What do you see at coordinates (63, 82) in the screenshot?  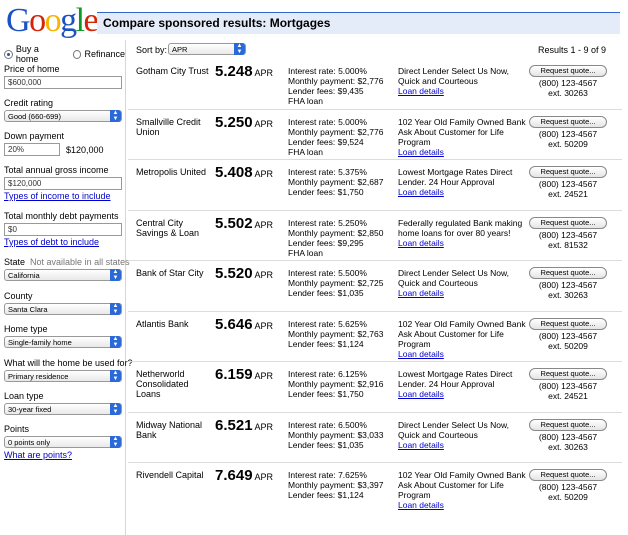 I see `price-input: $600,000` at bounding box center [63, 82].